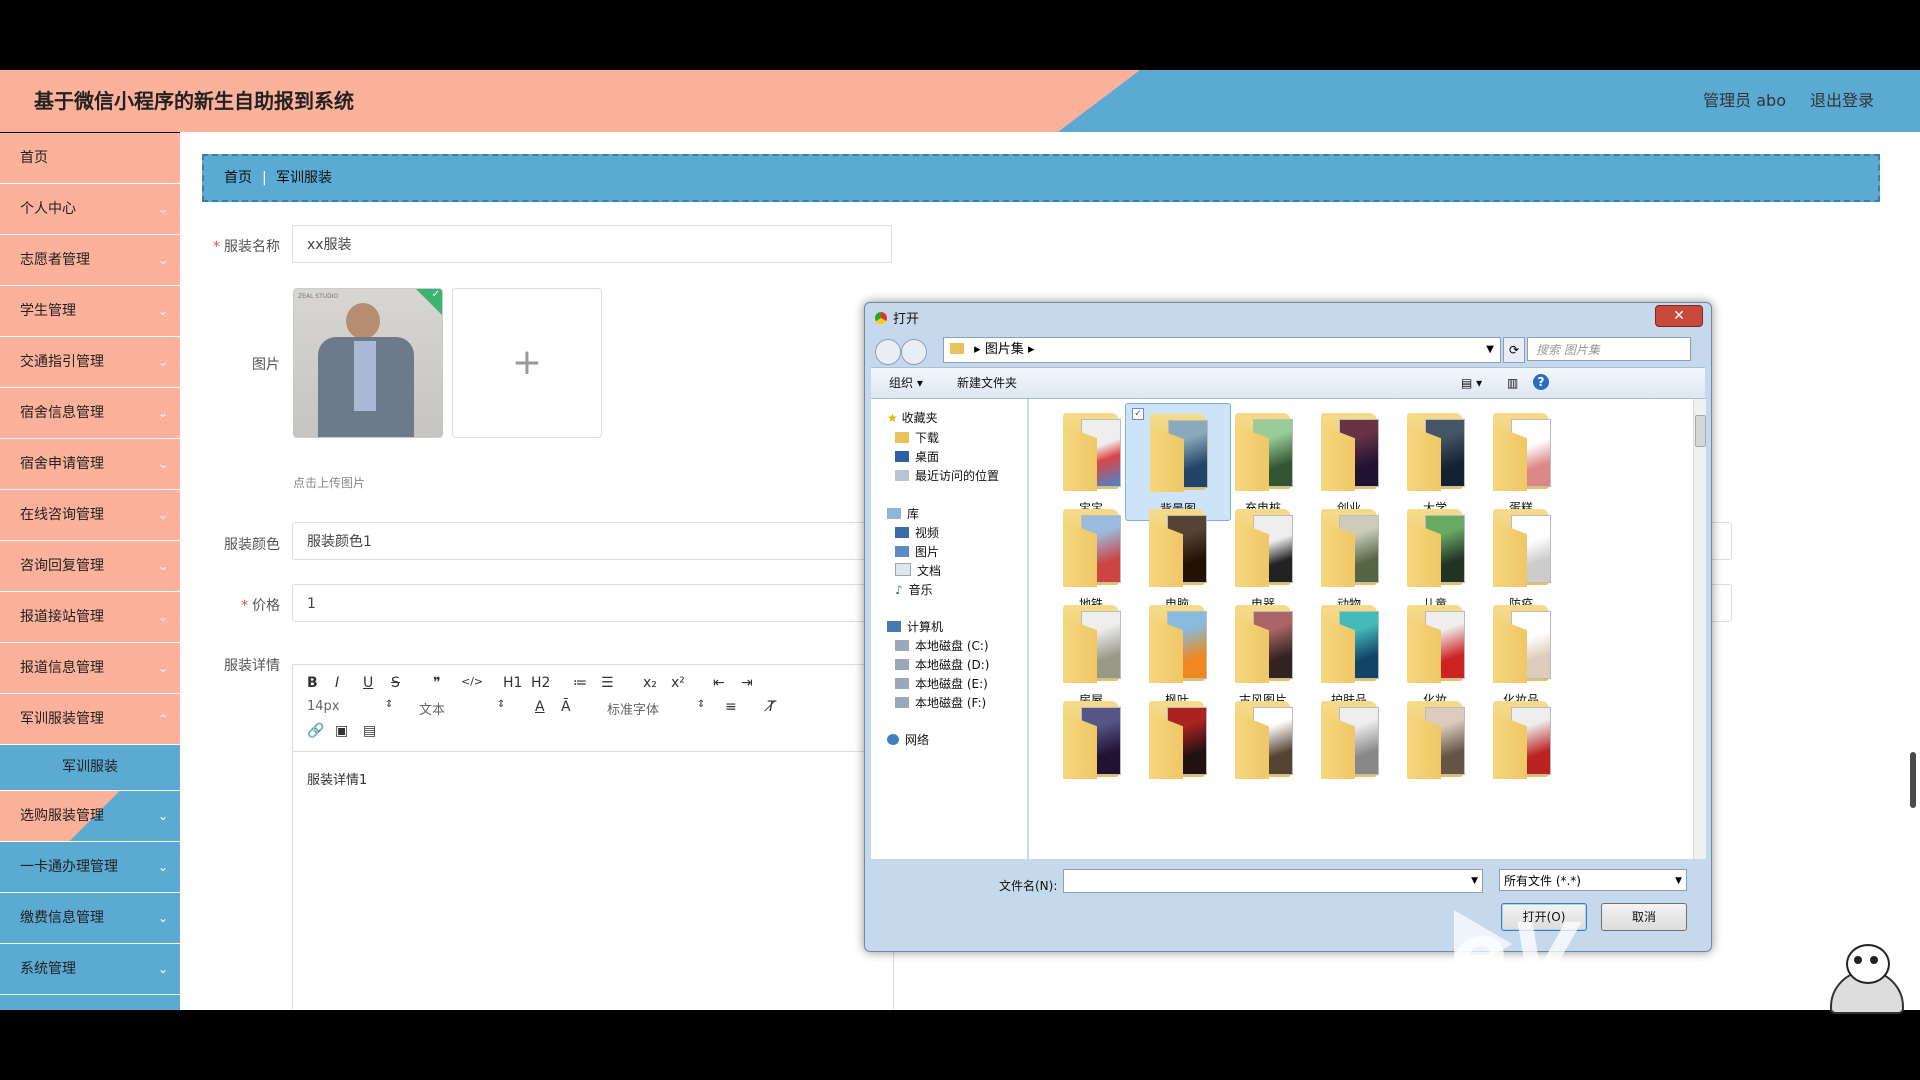 This screenshot has height=1080, width=1920. Describe the element at coordinates (1842, 101) in the screenshot. I see `logout-link: 退出登录` at that location.